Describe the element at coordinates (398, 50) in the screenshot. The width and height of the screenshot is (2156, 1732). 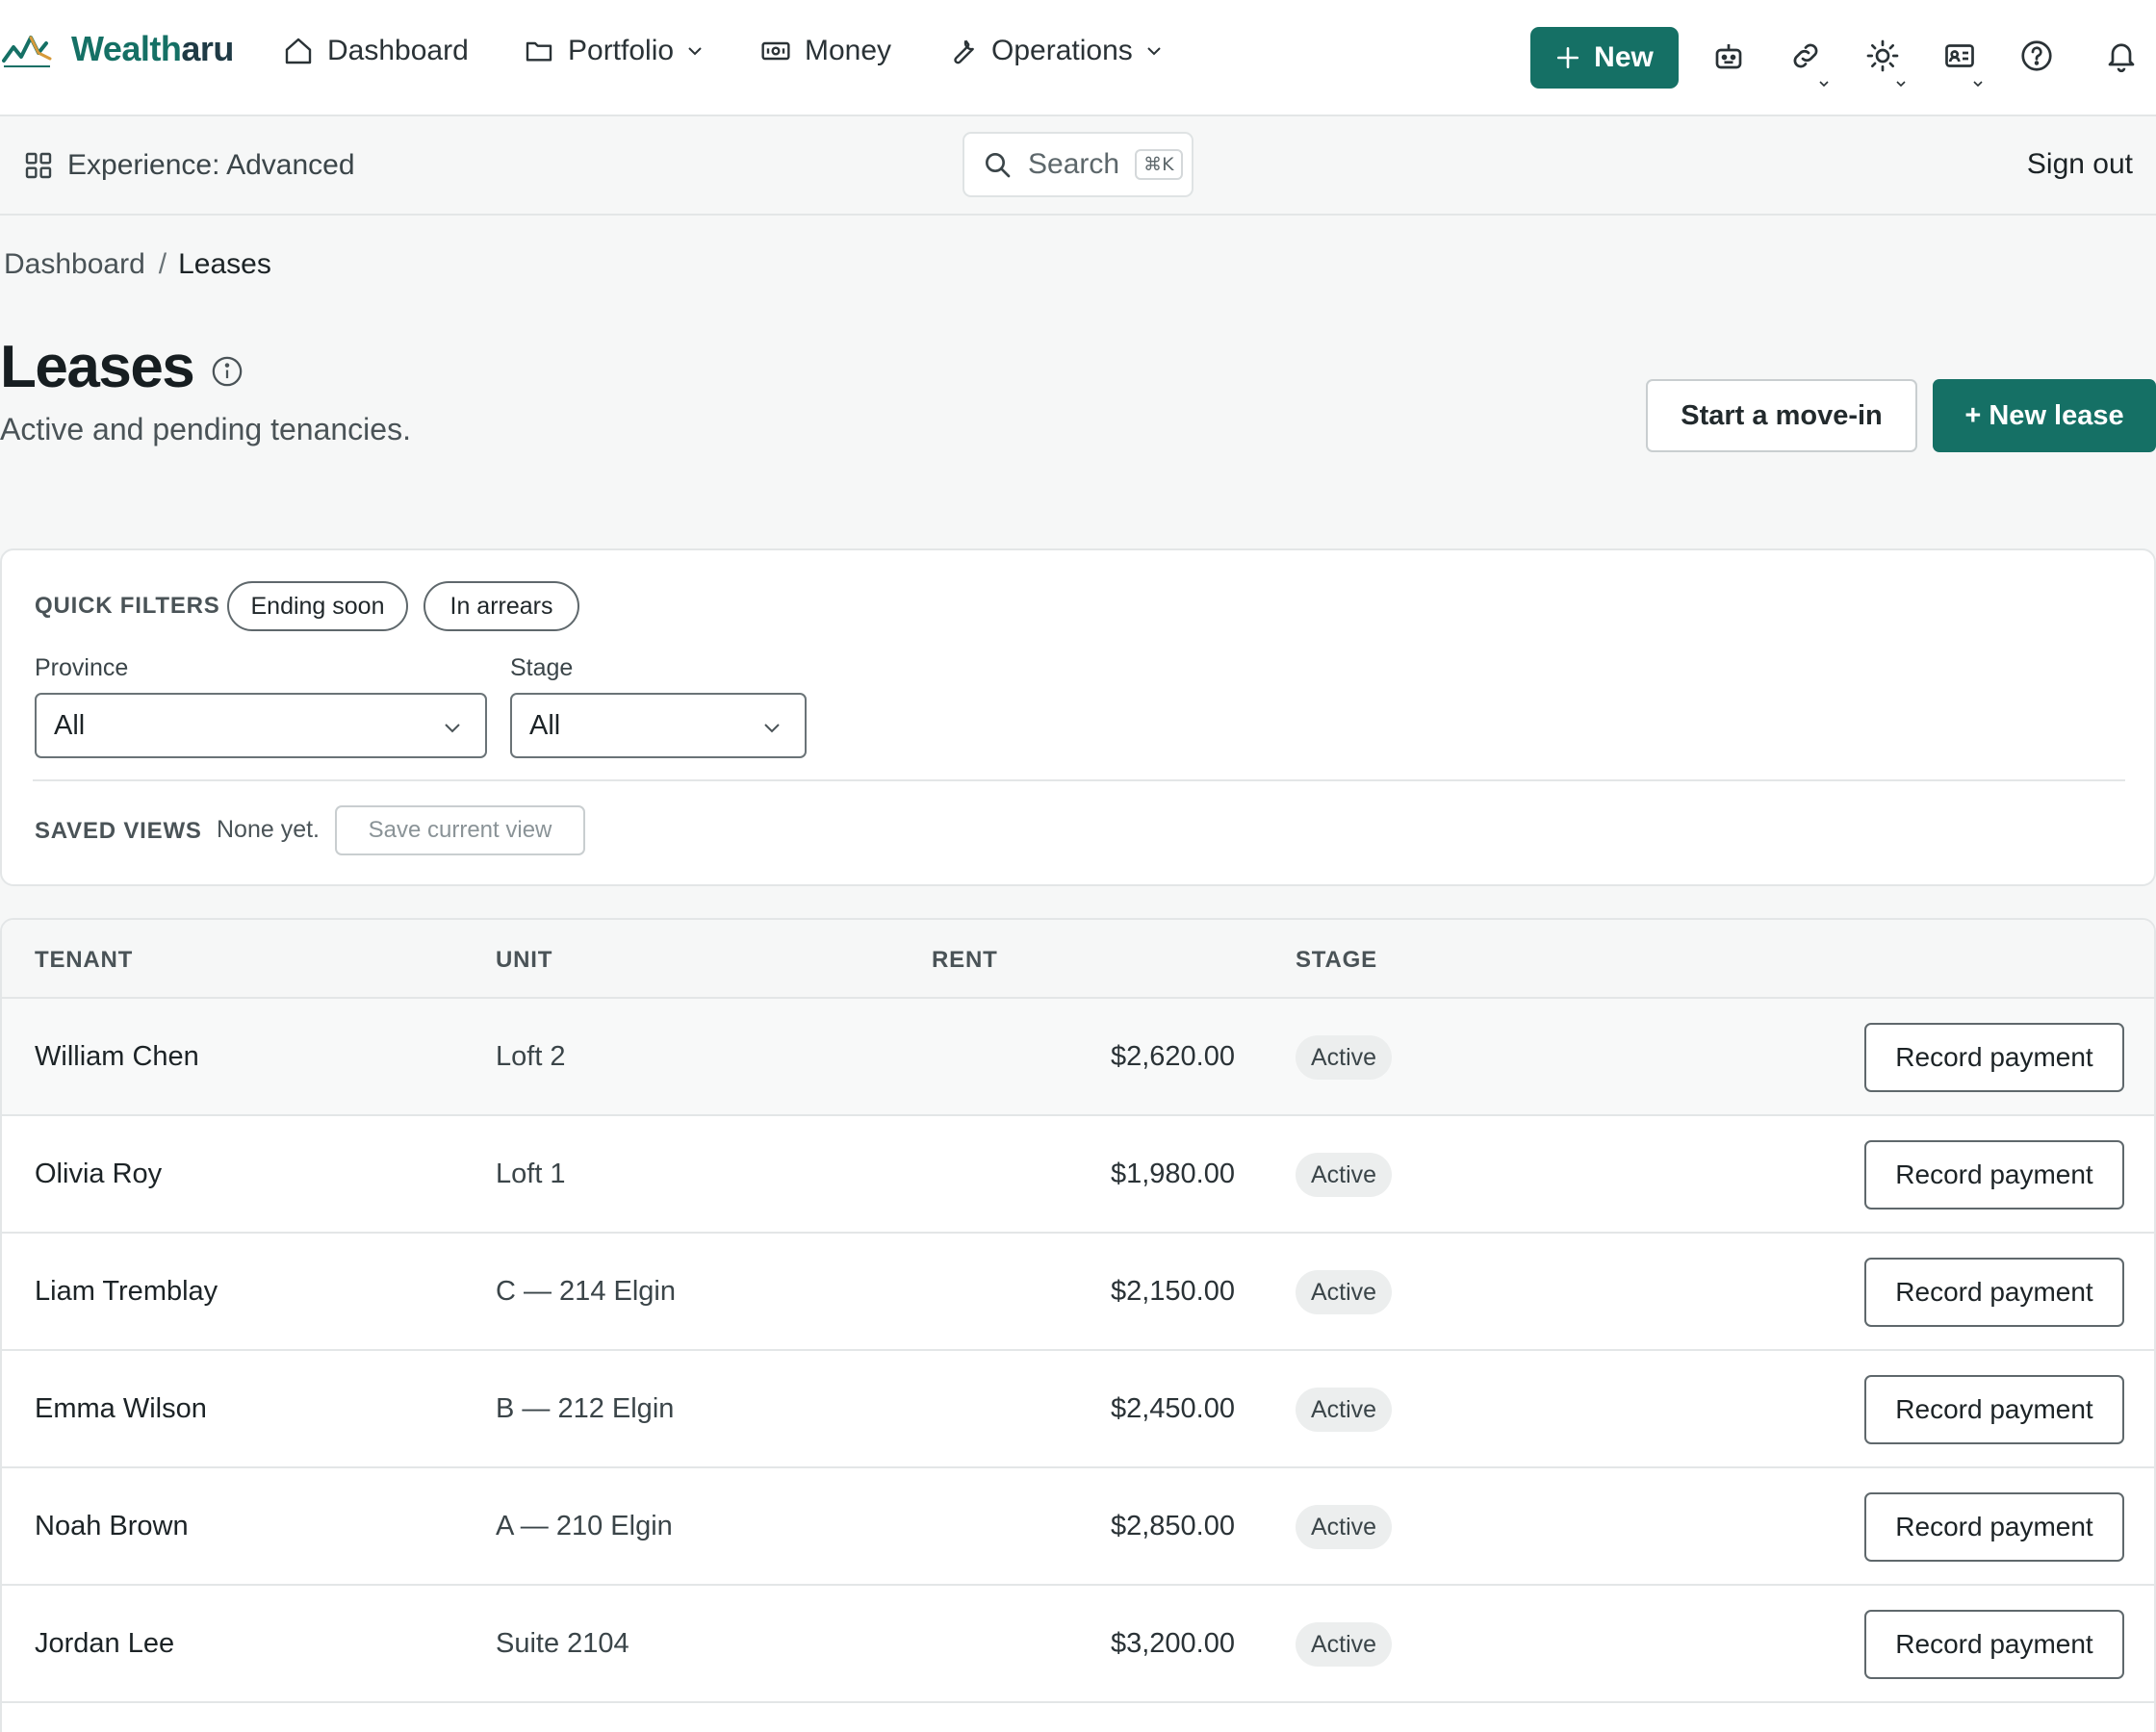
I see `nav-dashboard-label: Dashboard` at that location.